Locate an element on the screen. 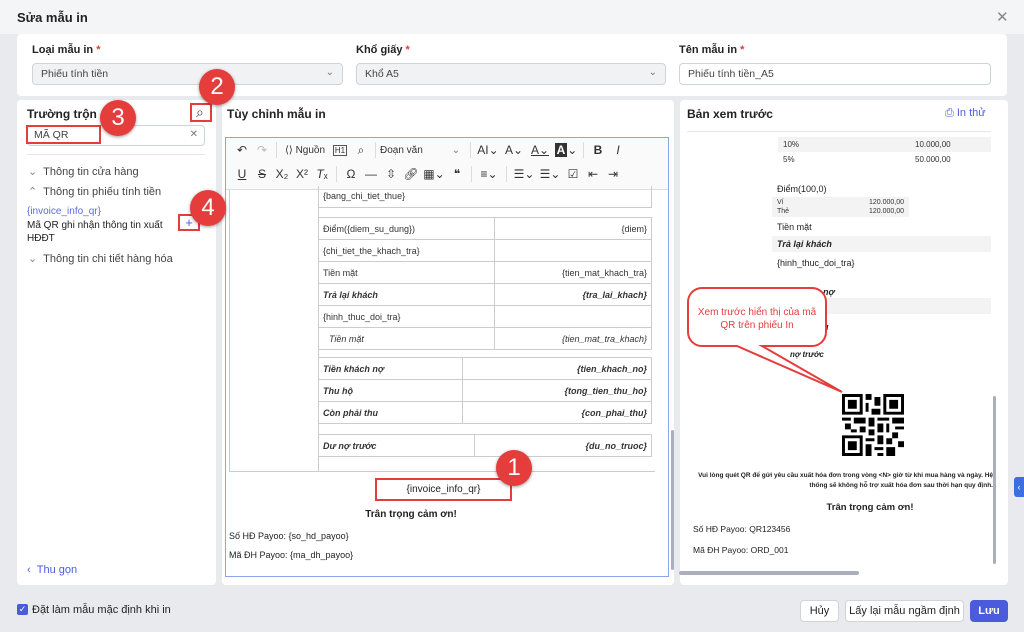 The image size is (1024, 632). paragraph-select: Đoạn văn ⌄ is located at coordinates (423, 150).